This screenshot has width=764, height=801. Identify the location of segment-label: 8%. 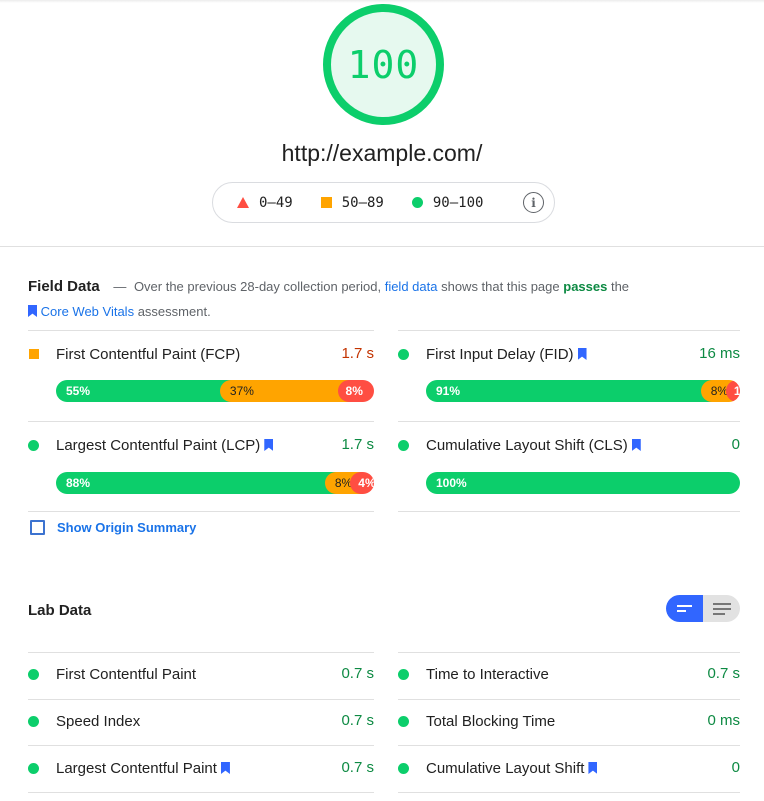
(354, 391).